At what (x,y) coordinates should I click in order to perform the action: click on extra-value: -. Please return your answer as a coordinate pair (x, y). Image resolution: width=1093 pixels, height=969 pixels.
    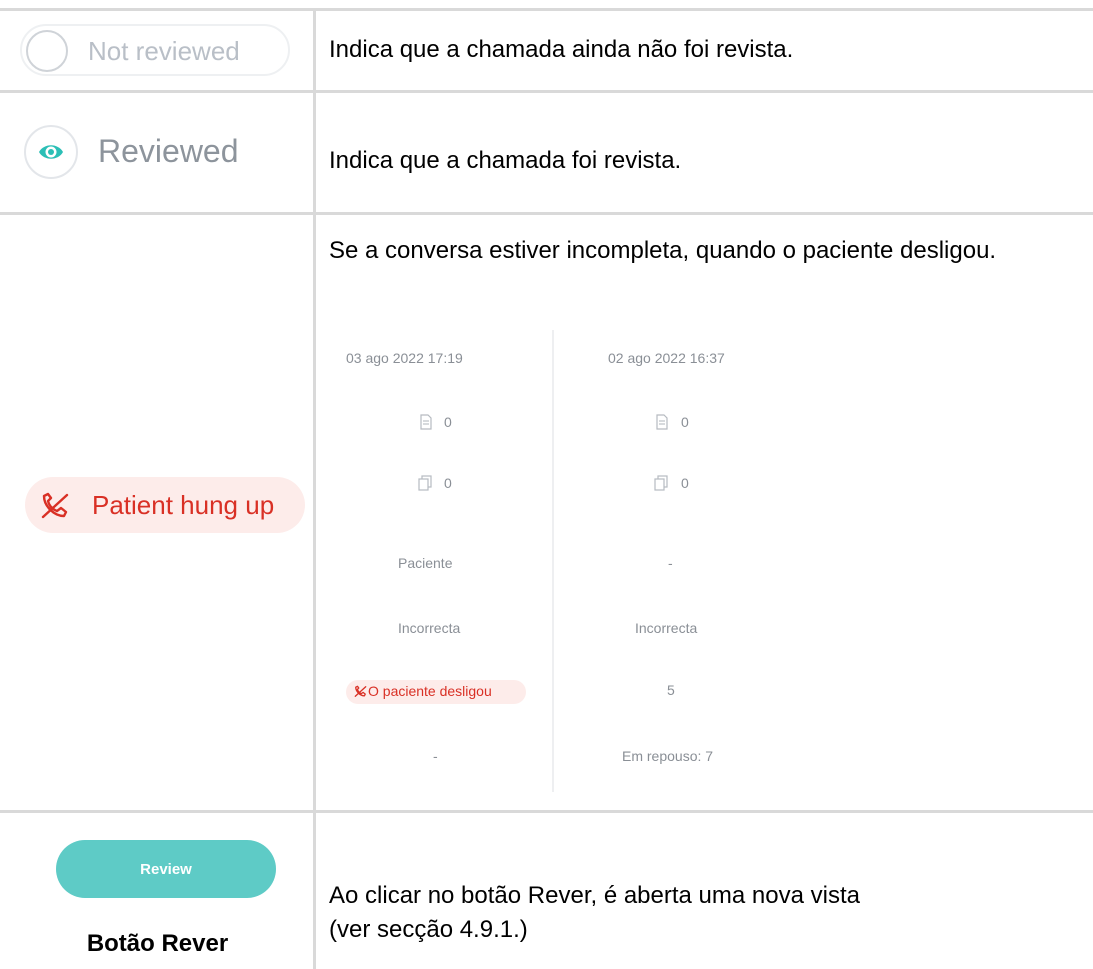
    Looking at the image, I should click on (435, 756).